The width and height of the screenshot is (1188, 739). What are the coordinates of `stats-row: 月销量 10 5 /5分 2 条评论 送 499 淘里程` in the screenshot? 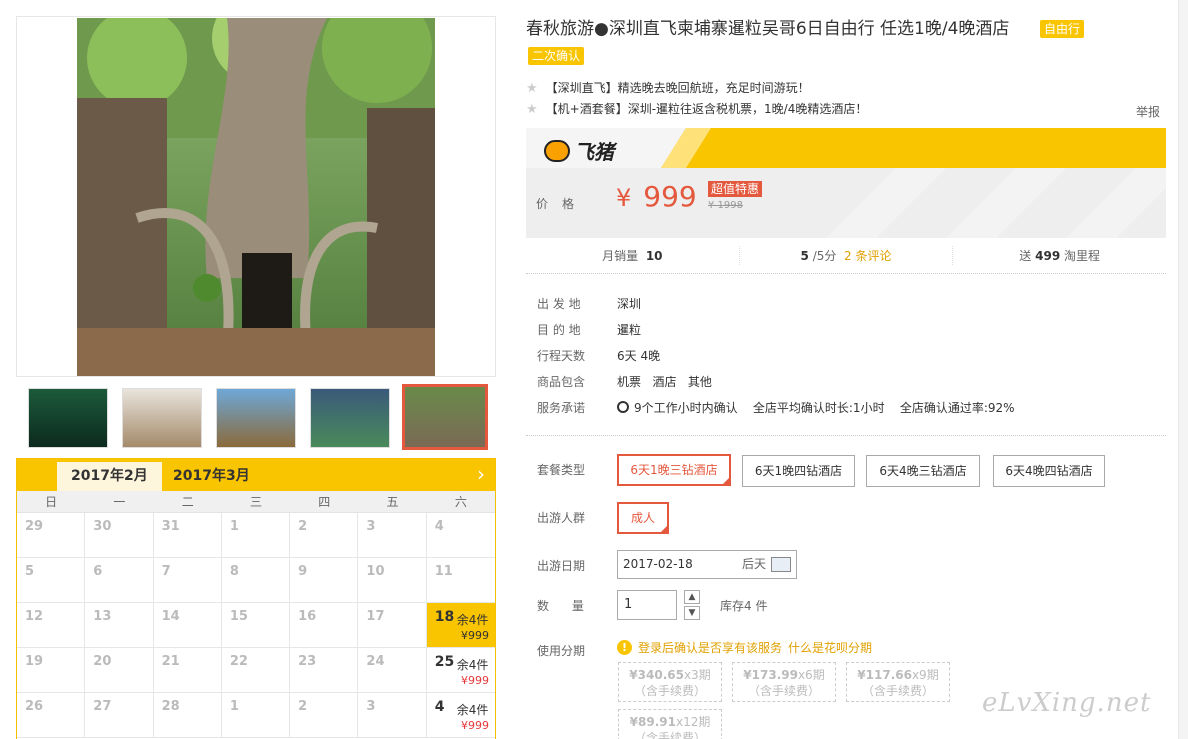 It's located at (846, 256).